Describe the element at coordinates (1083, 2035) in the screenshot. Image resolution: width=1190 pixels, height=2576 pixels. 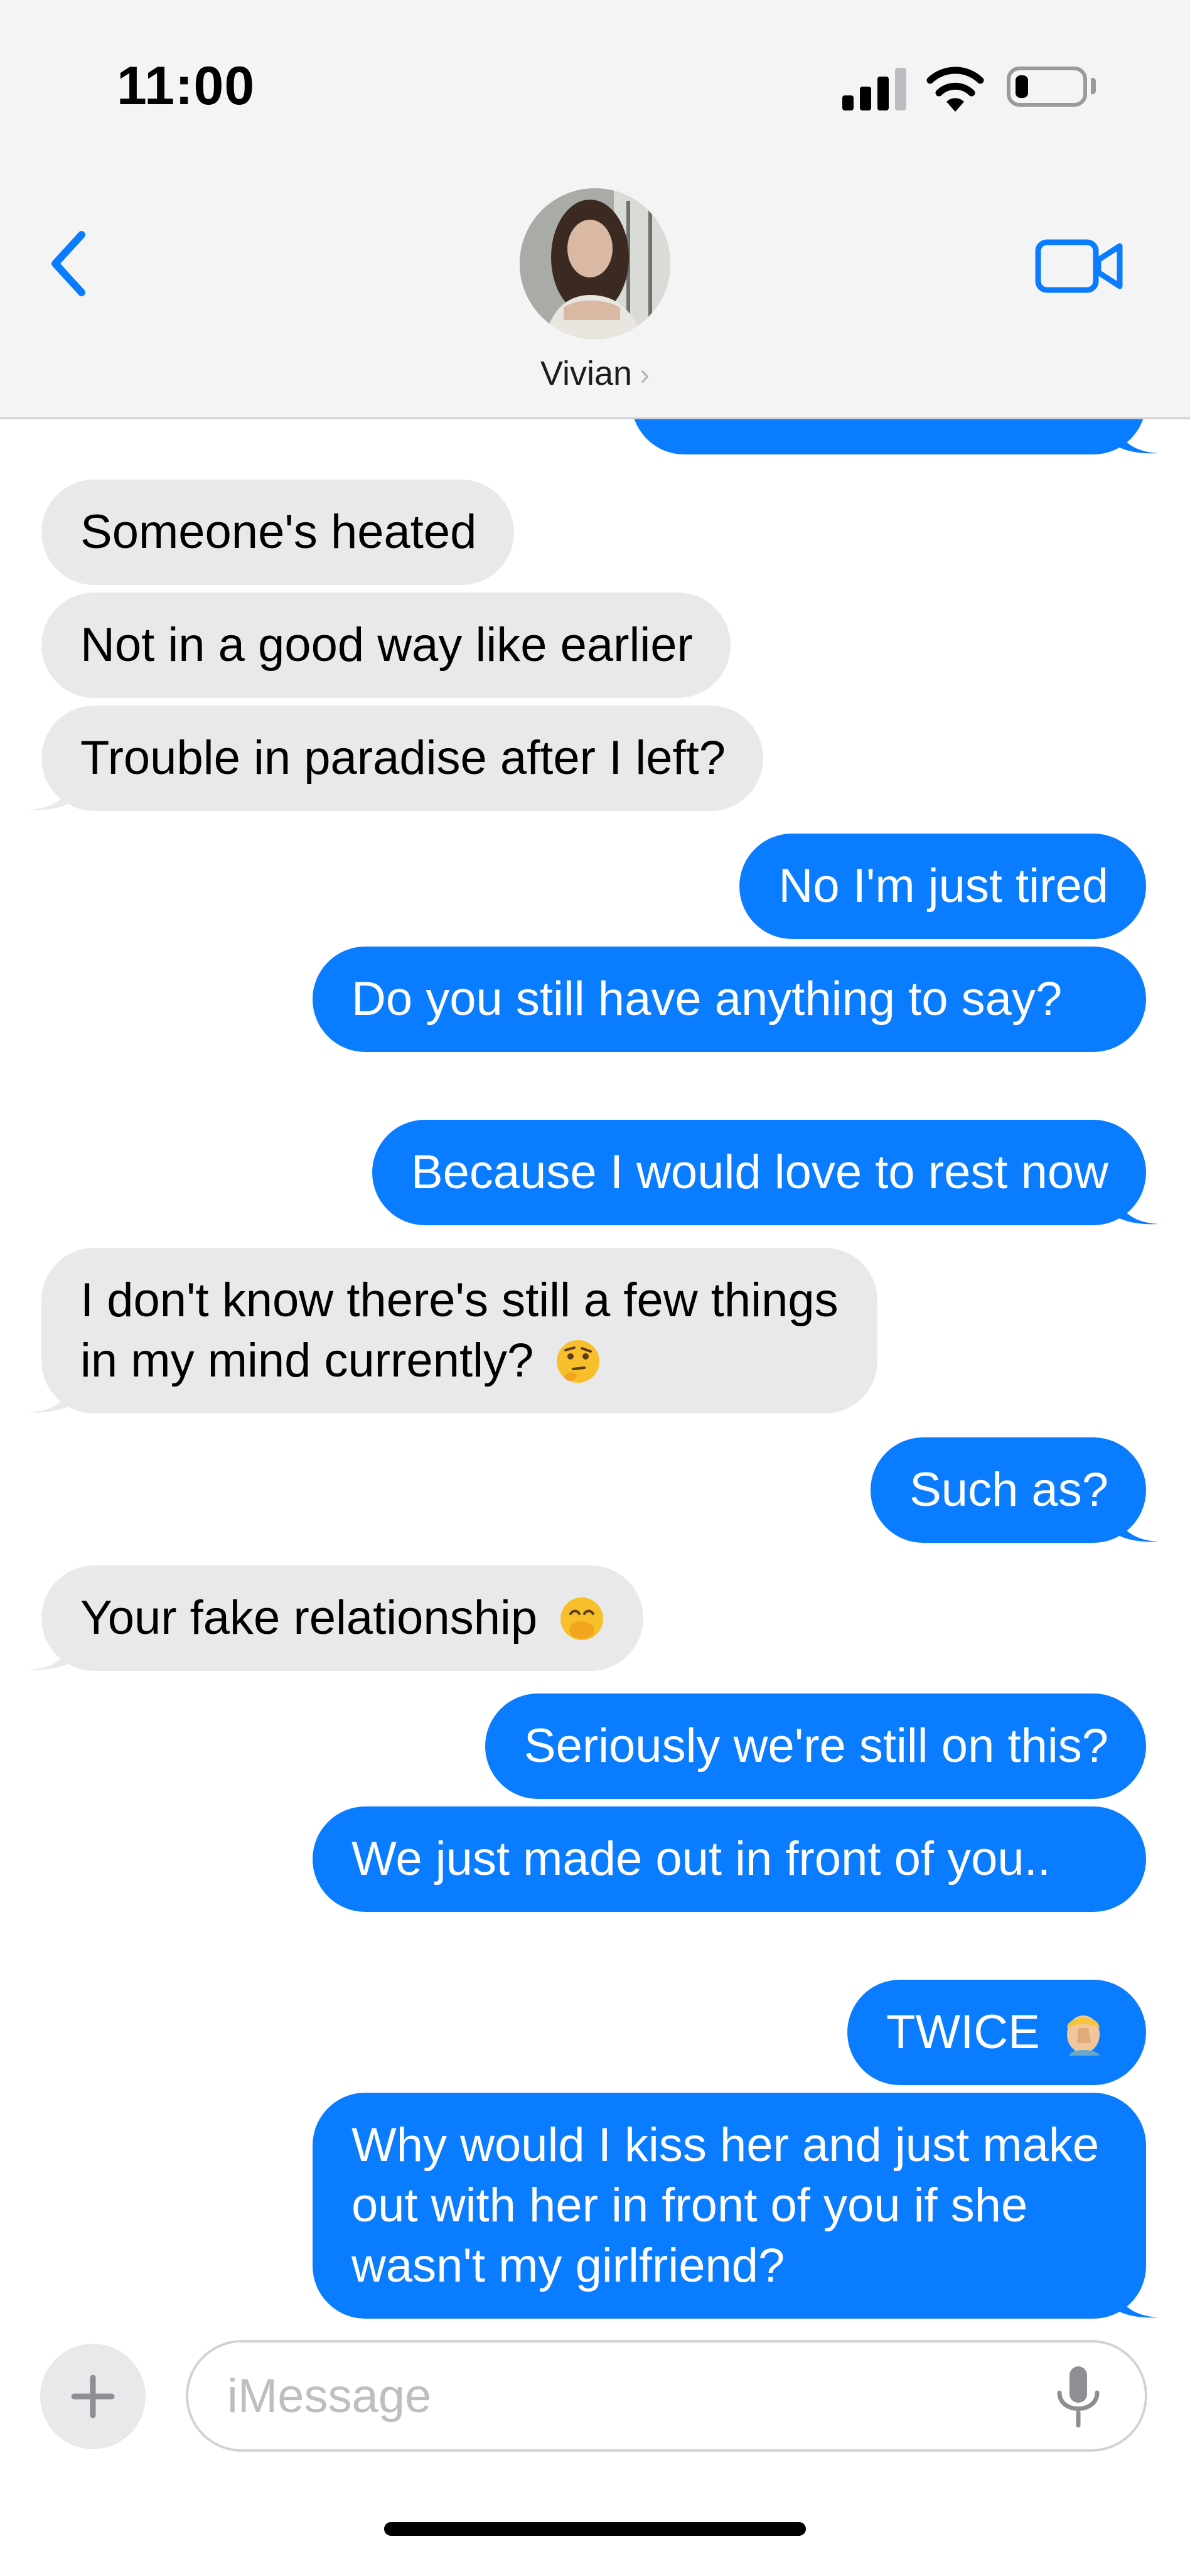
I see `person-facepalming-emoji` at that location.